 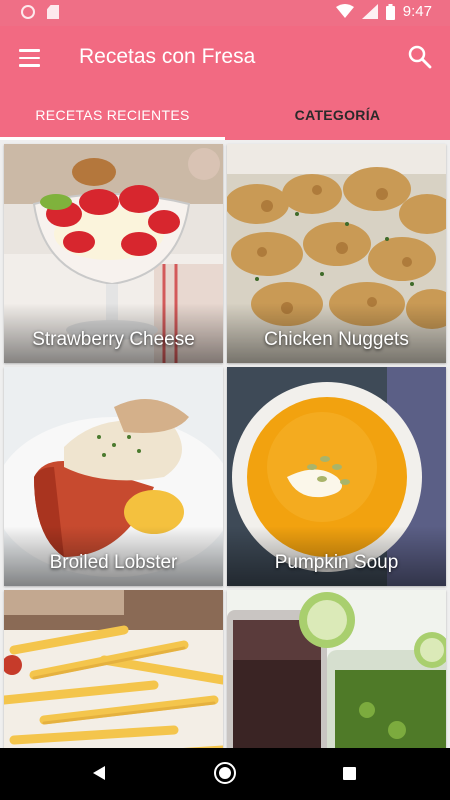 I want to click on tab-label: CATEGORÍA, so click(x=337, y=114).